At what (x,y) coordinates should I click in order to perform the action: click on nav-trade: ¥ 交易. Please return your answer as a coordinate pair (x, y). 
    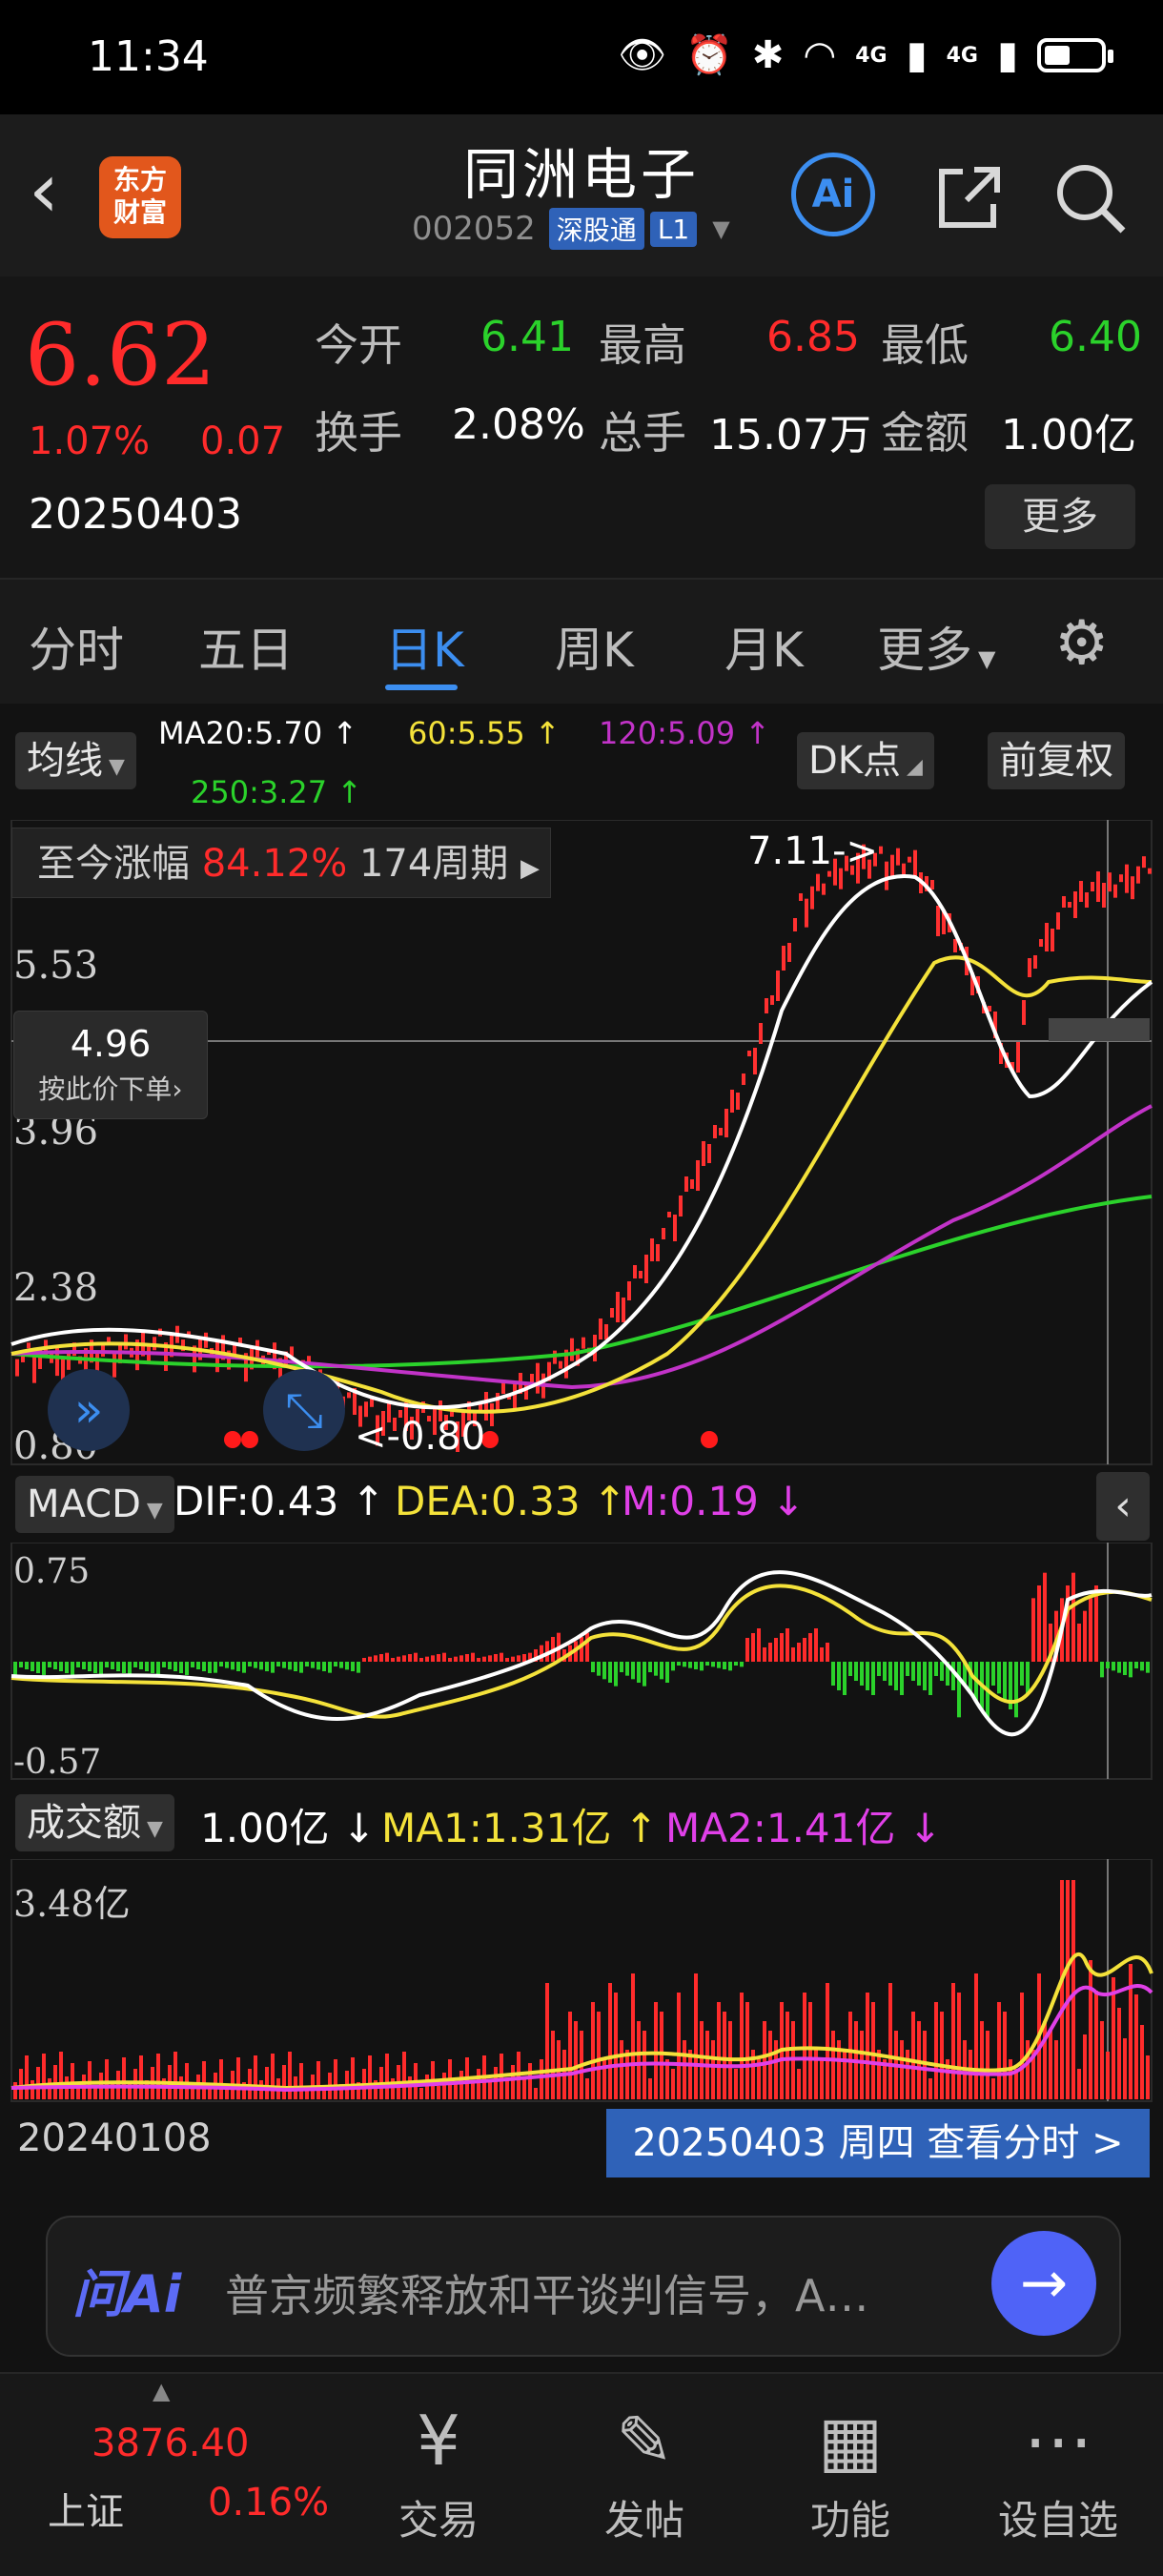
    Looking at the image, I should click on (438, 2469).